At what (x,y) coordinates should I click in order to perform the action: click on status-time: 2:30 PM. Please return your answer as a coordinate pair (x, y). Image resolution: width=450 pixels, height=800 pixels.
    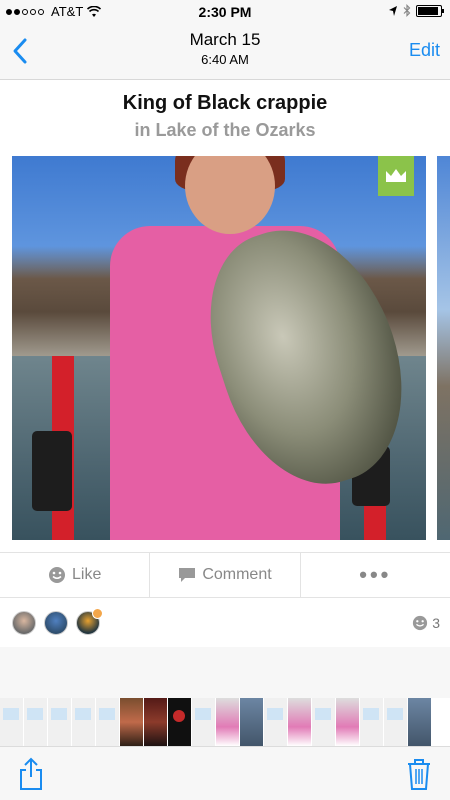
    Looking at the image, I should click on (225, 12).